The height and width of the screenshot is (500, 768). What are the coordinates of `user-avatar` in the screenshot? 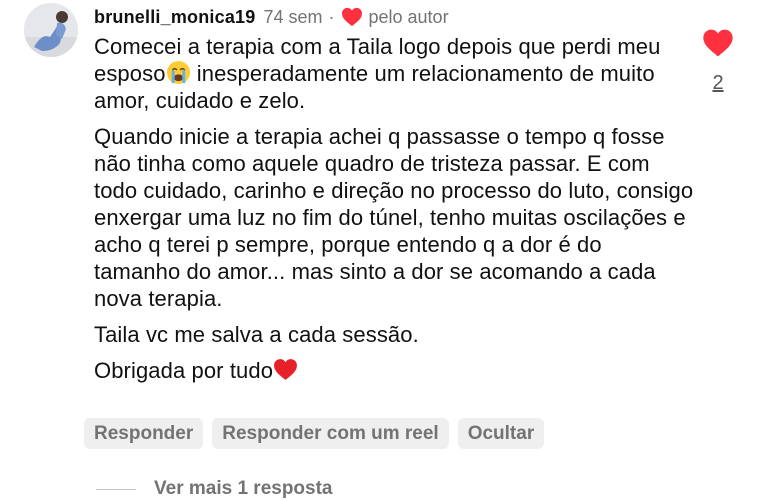 It's located at (51, 30).